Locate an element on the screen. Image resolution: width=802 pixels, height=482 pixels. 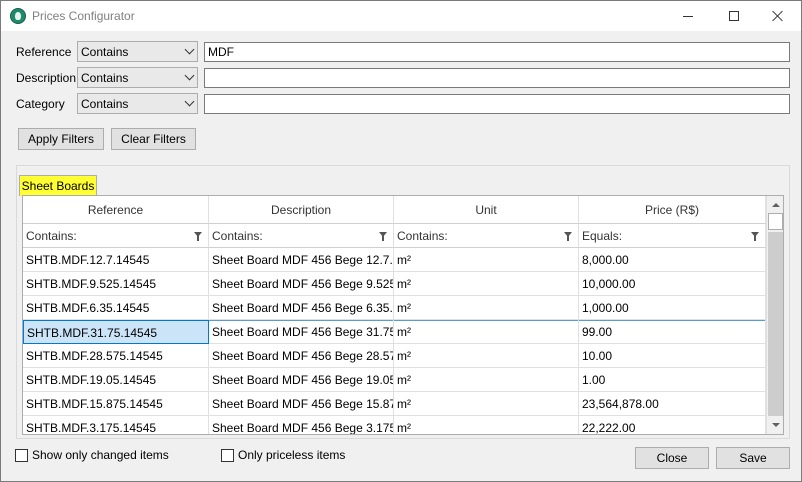
cell-reference: SHTB.MDF.28.575.14545 is located at coordinates (116, 356).